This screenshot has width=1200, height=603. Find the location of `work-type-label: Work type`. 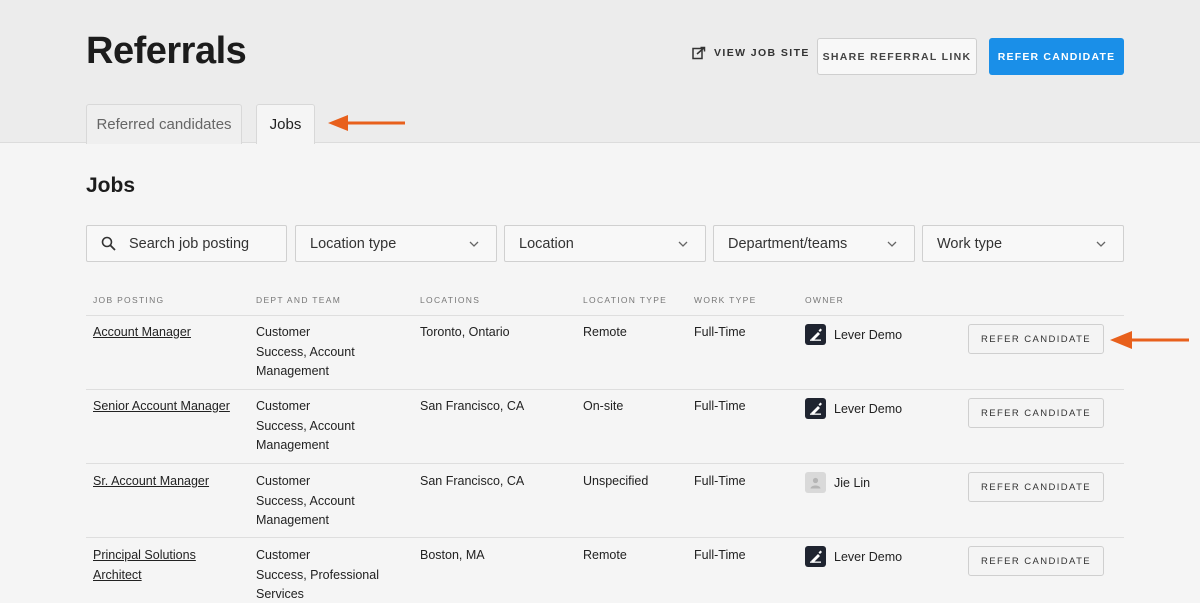

work-type-label: Work type is located at coordinates (970, 243).